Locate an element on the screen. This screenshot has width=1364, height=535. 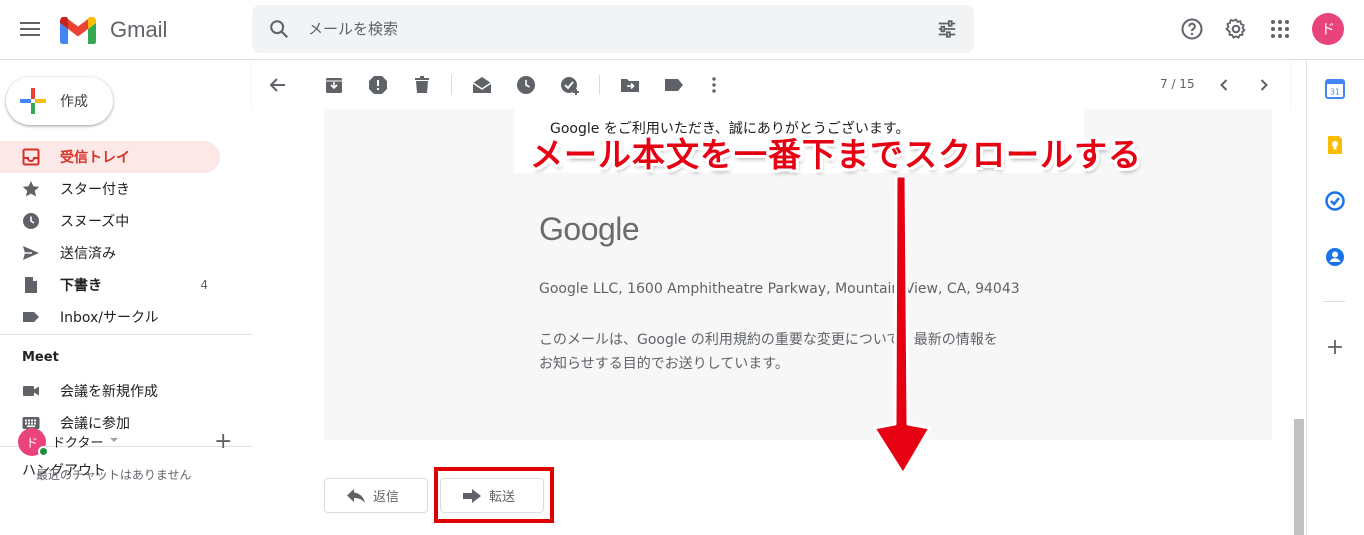
message-toolbar: 7 / 15 is located at coordinates (771, 85).